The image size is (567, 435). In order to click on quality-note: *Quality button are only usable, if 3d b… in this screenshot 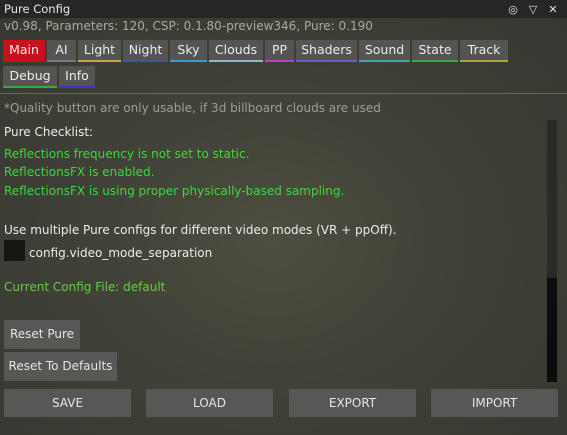, I will do `click(192, 108)`.